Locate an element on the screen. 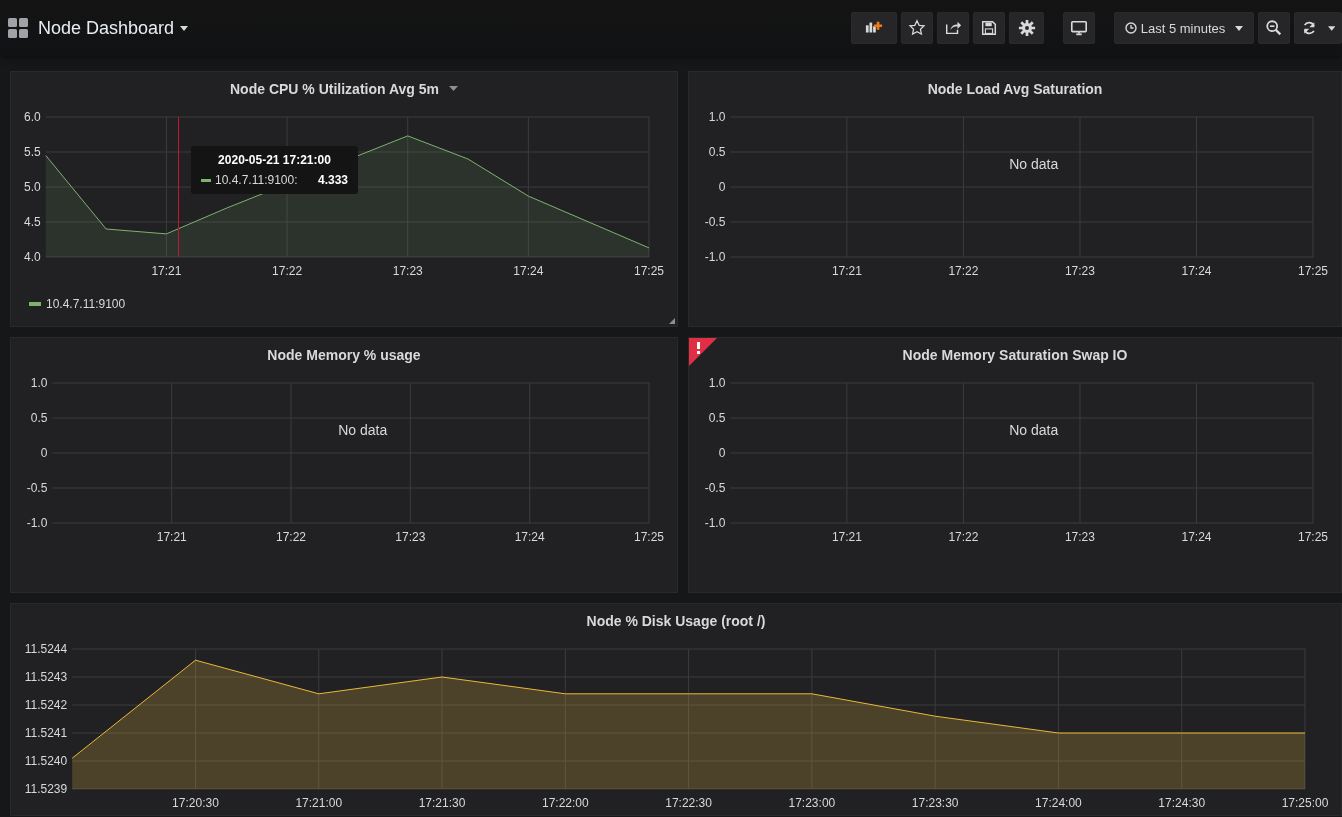 The width and height of the screenshot is (1342, 817). dashboard-grid-icon is located at coordinates (18, 28).